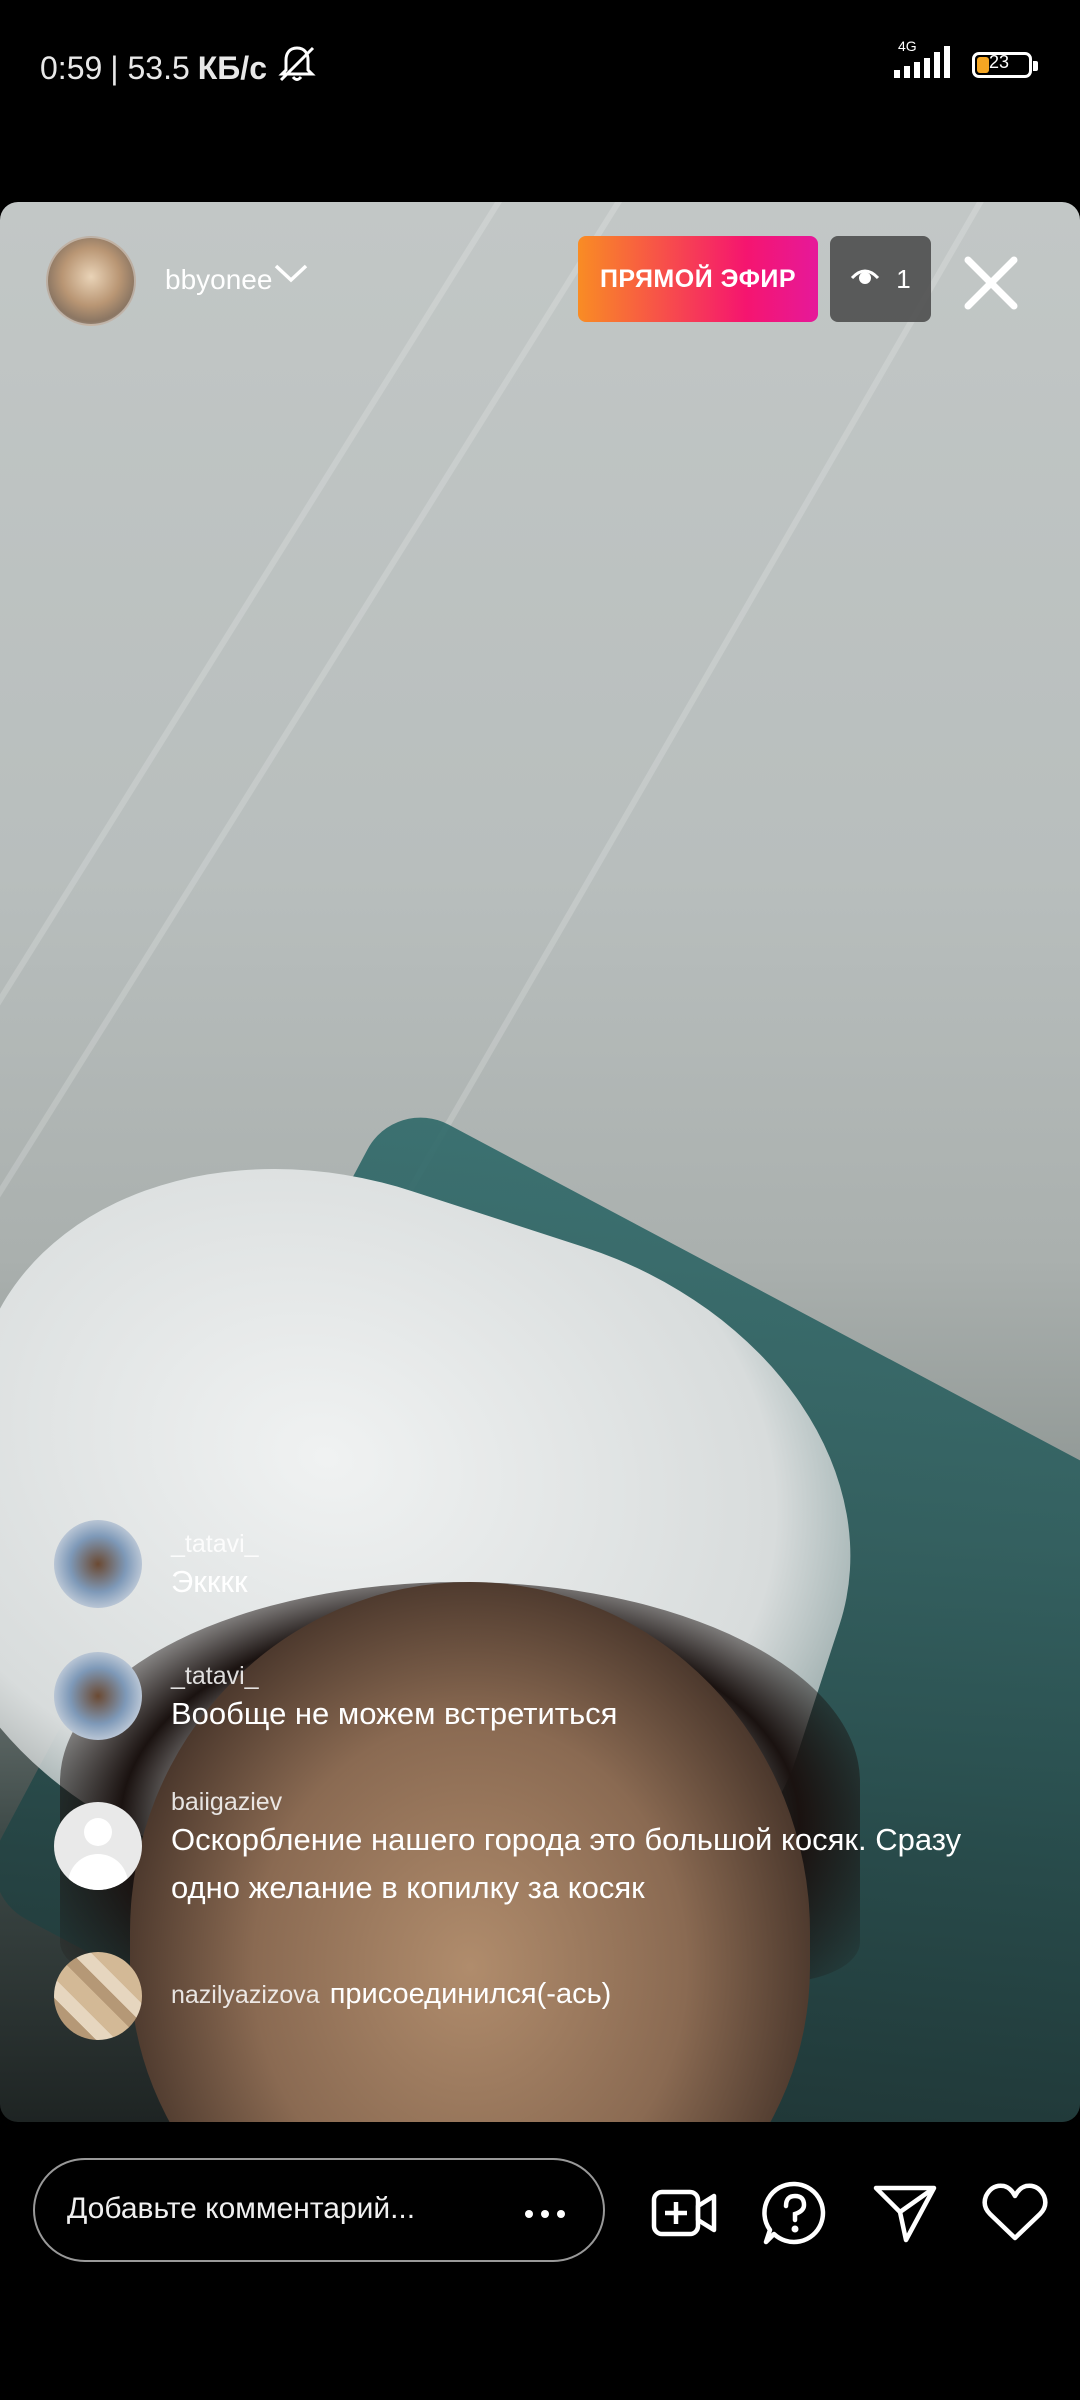 The width and height of the screenshot is (1080, 2400). Describe the element at coordinates (983, 64) in the screenshot. I see `battery-fill` at that location.